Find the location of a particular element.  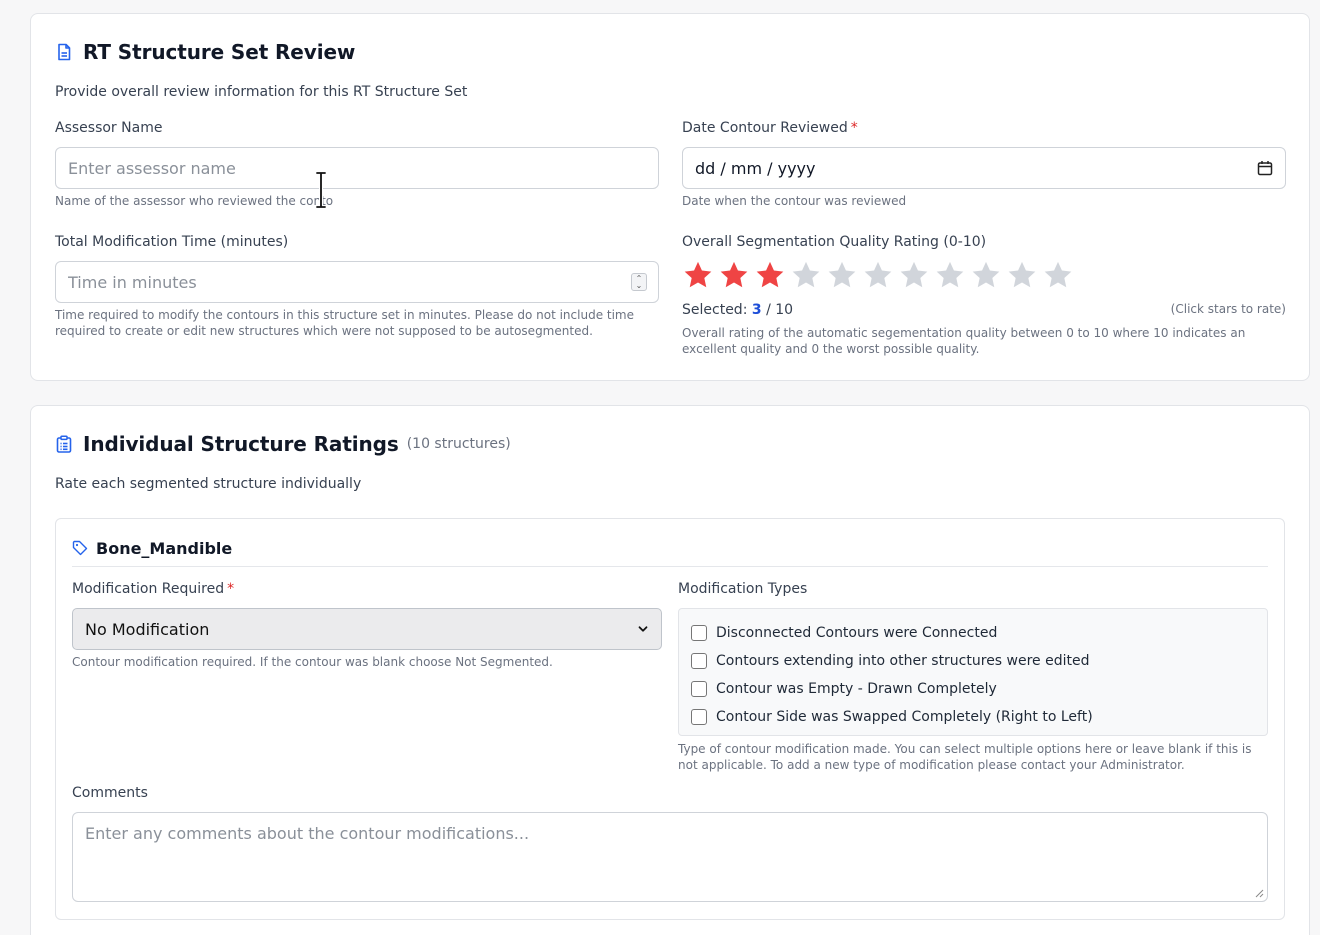

date-help: Date when the contour was reviewed is located at coordinates (794, 201).